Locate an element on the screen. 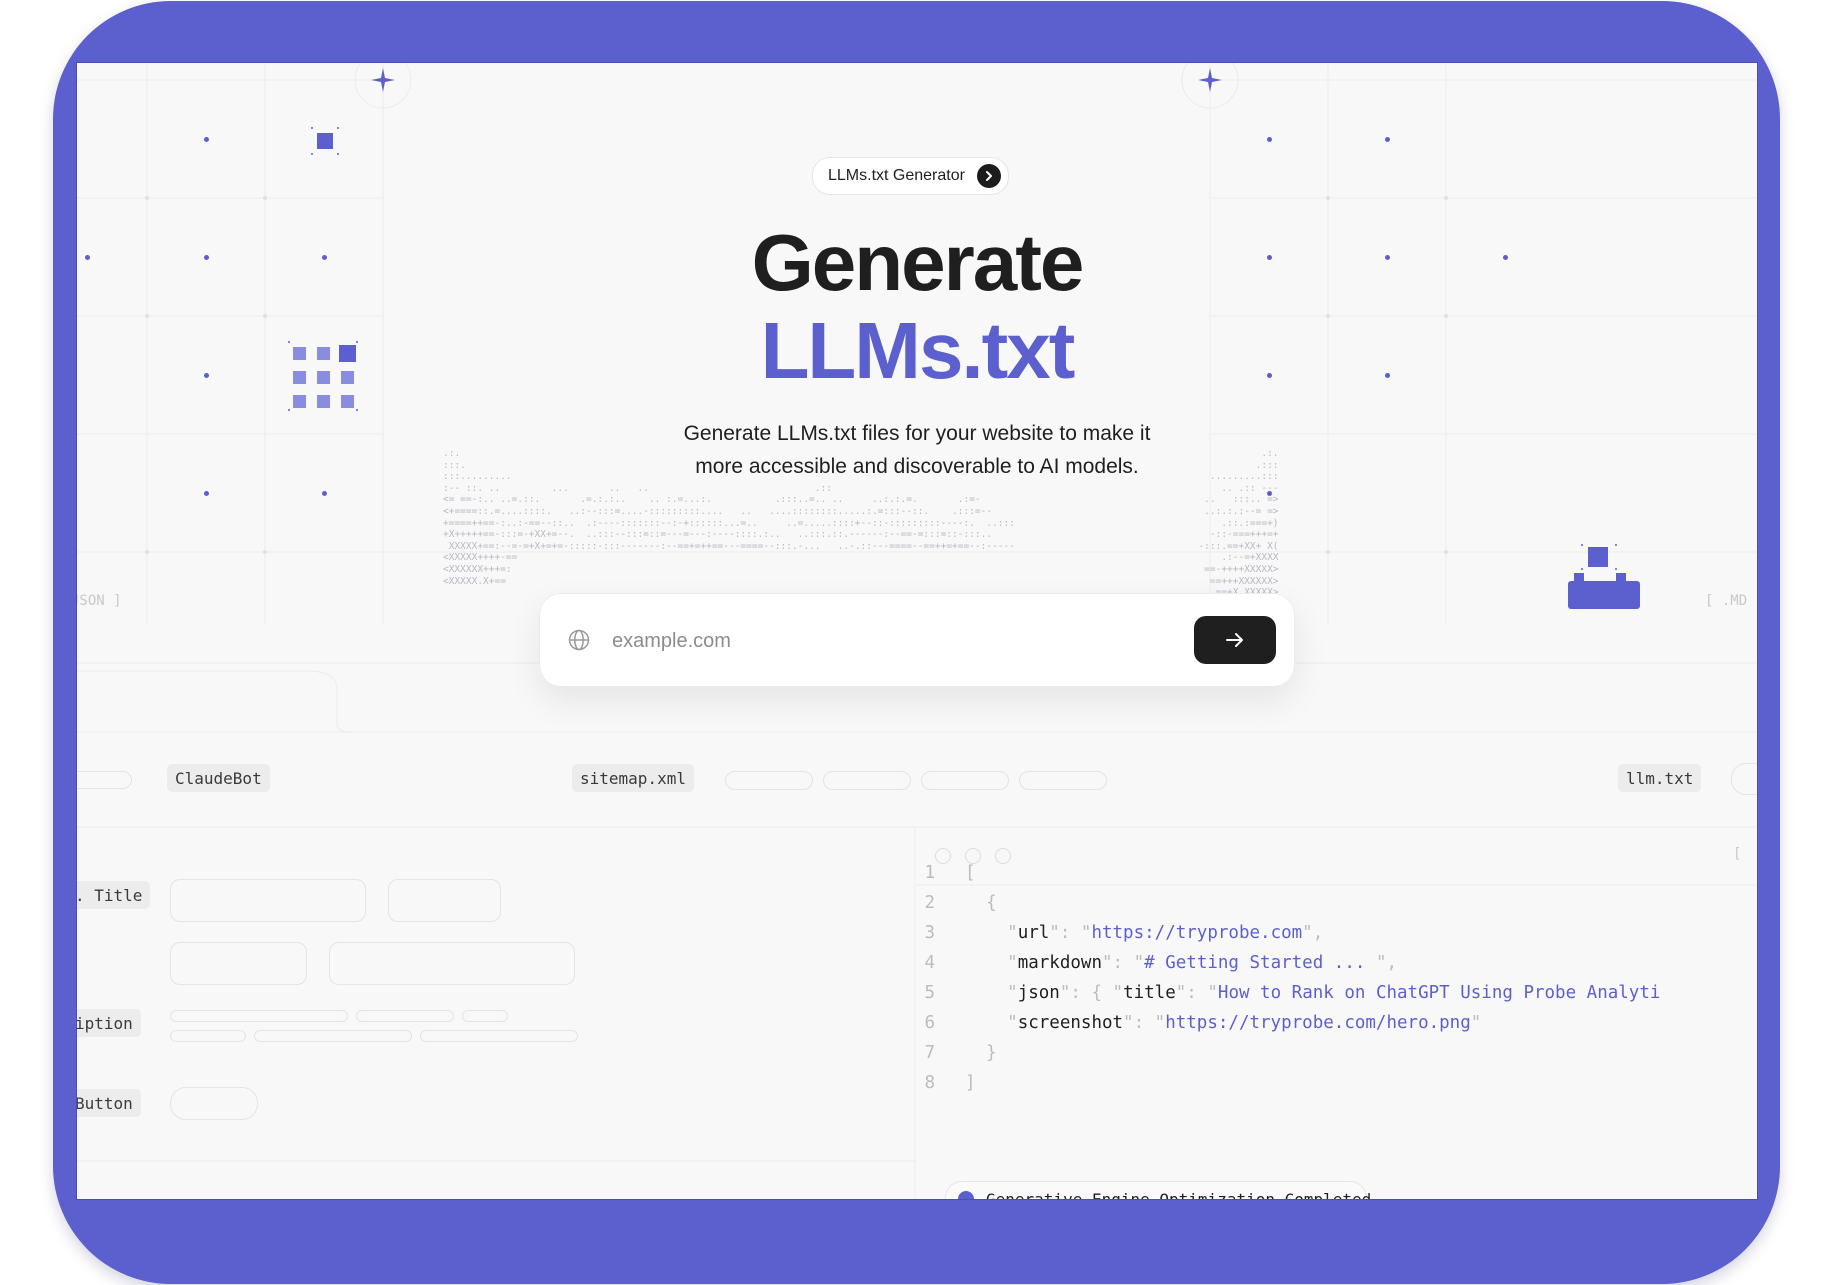 This screenshot has height=1285, width=1832. status-pill: Generative Engine Optimization Completed is located at coordinates (1158, 1190).